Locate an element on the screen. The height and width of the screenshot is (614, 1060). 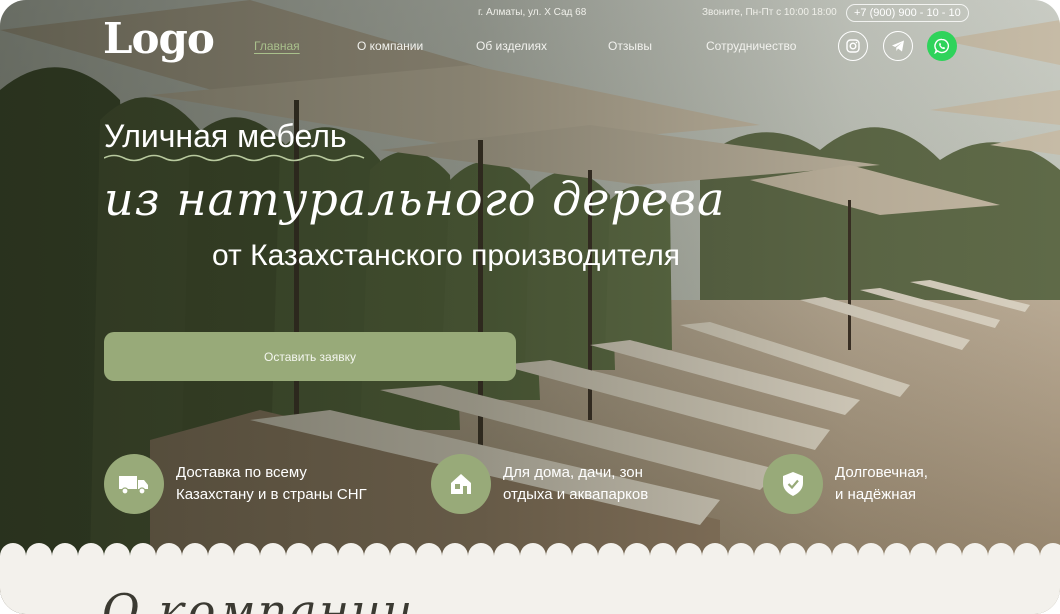
truck-icon is located at coordinates (133, 485).